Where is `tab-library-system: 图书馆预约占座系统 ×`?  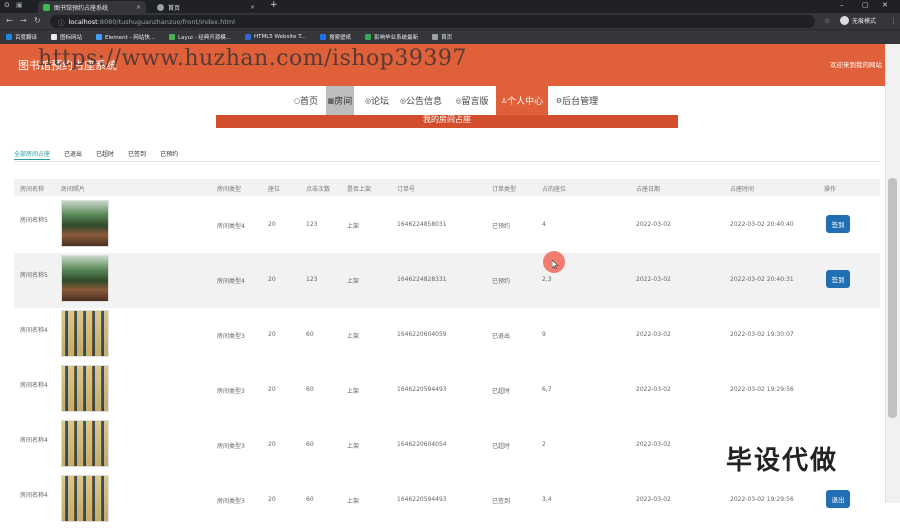
tab-library-system: 图书馆预约占座系统 × is located at coordinates (92, 7).